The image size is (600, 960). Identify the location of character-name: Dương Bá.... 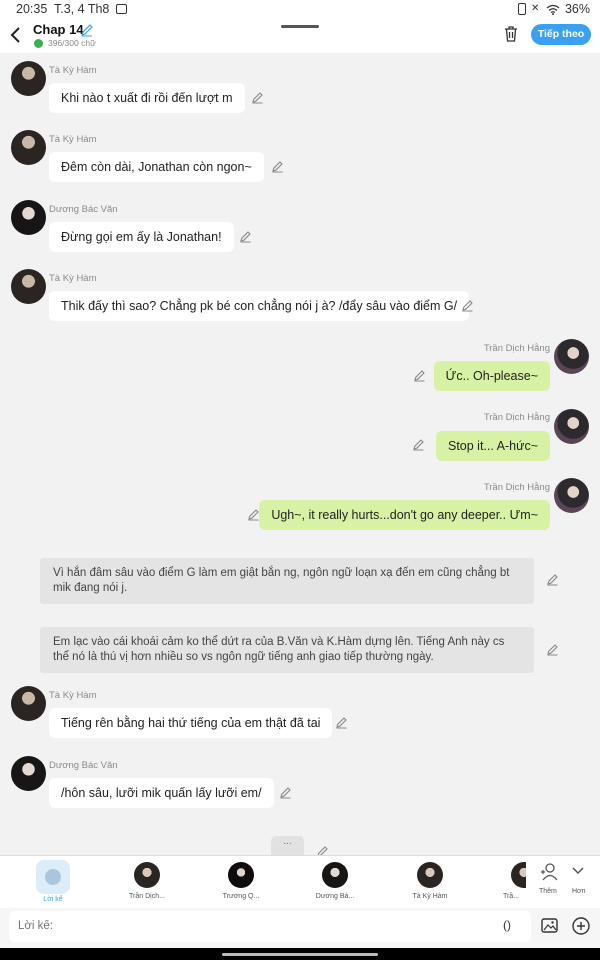
(335, 896).